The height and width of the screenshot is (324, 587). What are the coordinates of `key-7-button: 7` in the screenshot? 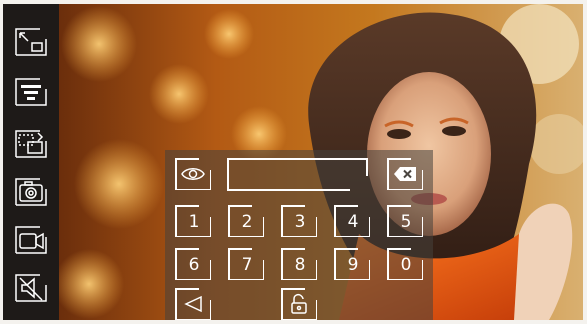 It's located at (246, 264).